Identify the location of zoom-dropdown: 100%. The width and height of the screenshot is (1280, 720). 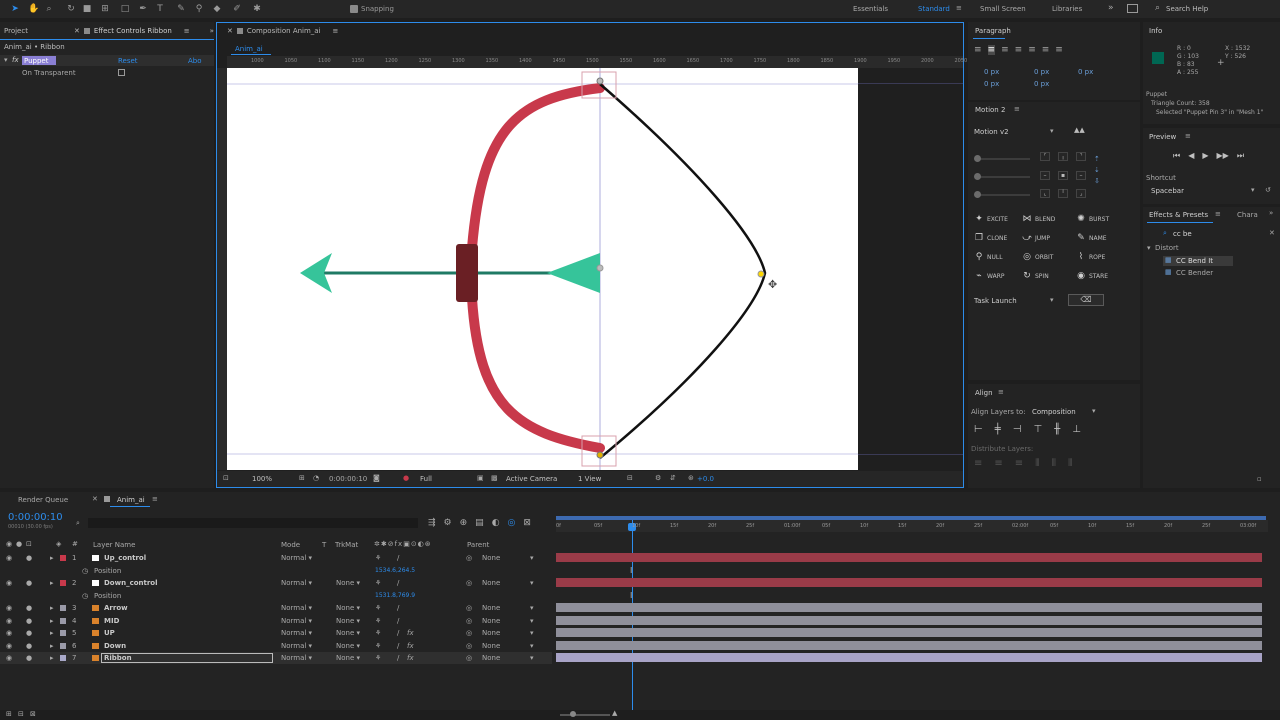
(262, 479).